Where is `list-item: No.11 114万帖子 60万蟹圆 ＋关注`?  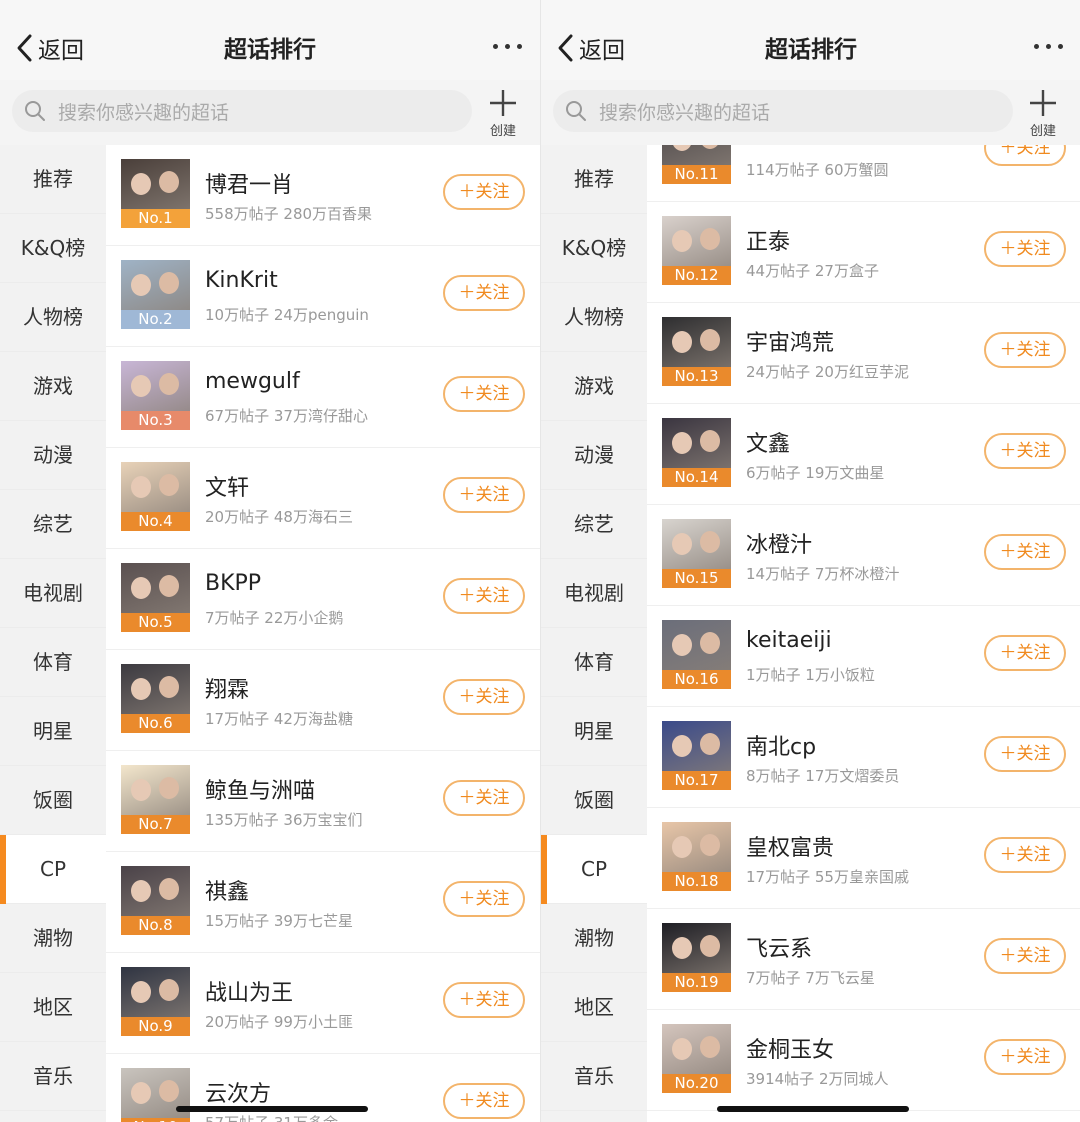 list-item: No.11 114万帖子 60万蟹圆 ＋关注 is located at coordinates (863, 173).